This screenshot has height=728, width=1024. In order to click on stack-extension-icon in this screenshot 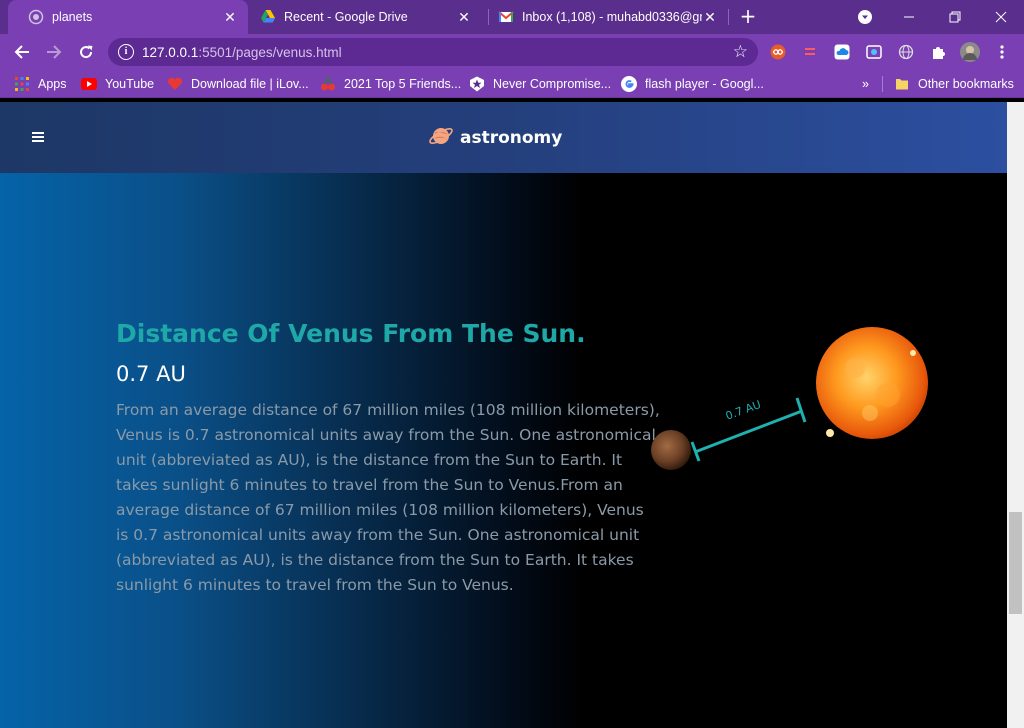, I will do `click(810, 52)`.